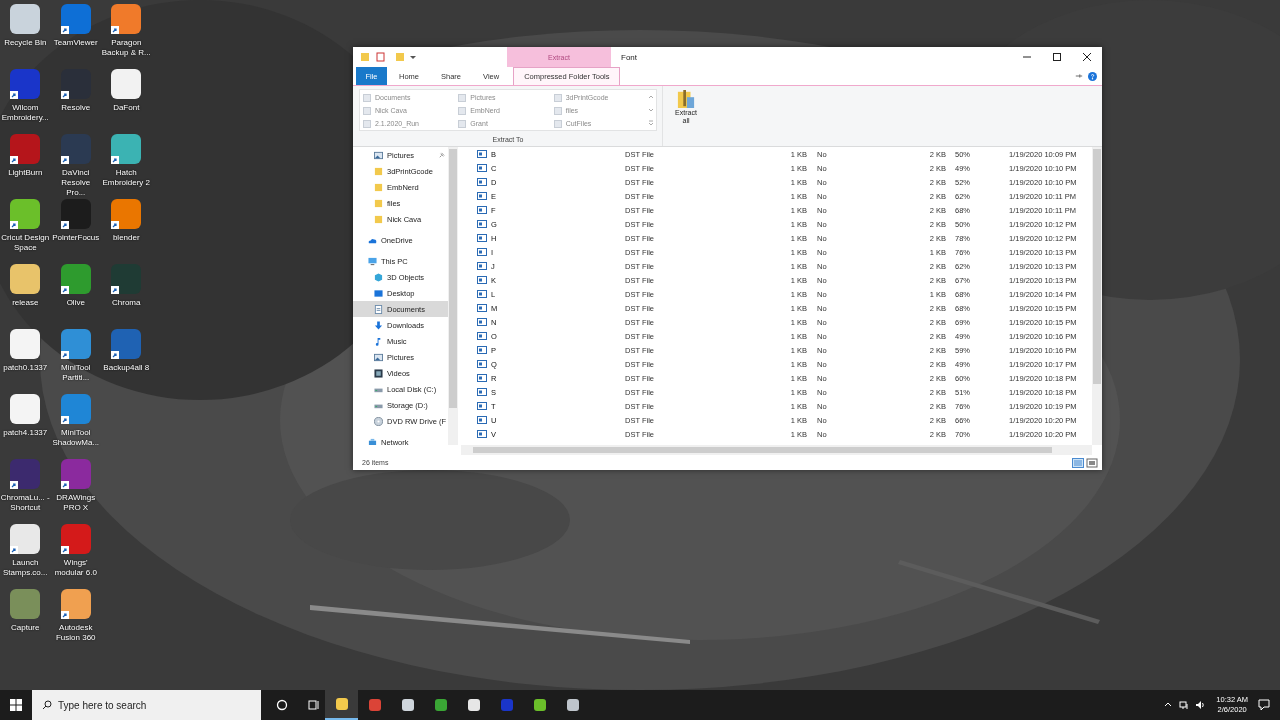  Describe the element at coordinates (25, 503) in the screenshot. I see `desktop-icon-label: ChromaLu... - Shortcut` at that location.